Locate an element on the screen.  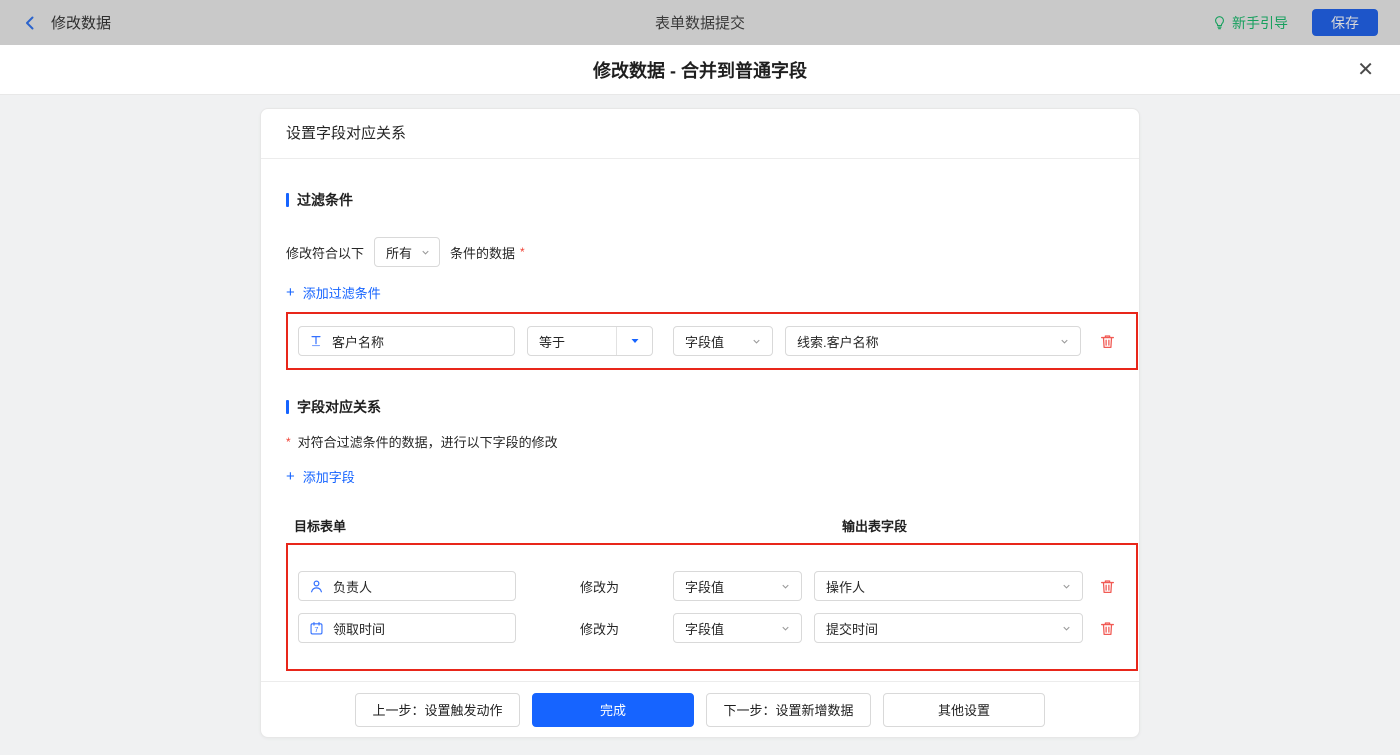
add-field-link: + 添加字段 is located at coordinates (320, 476).